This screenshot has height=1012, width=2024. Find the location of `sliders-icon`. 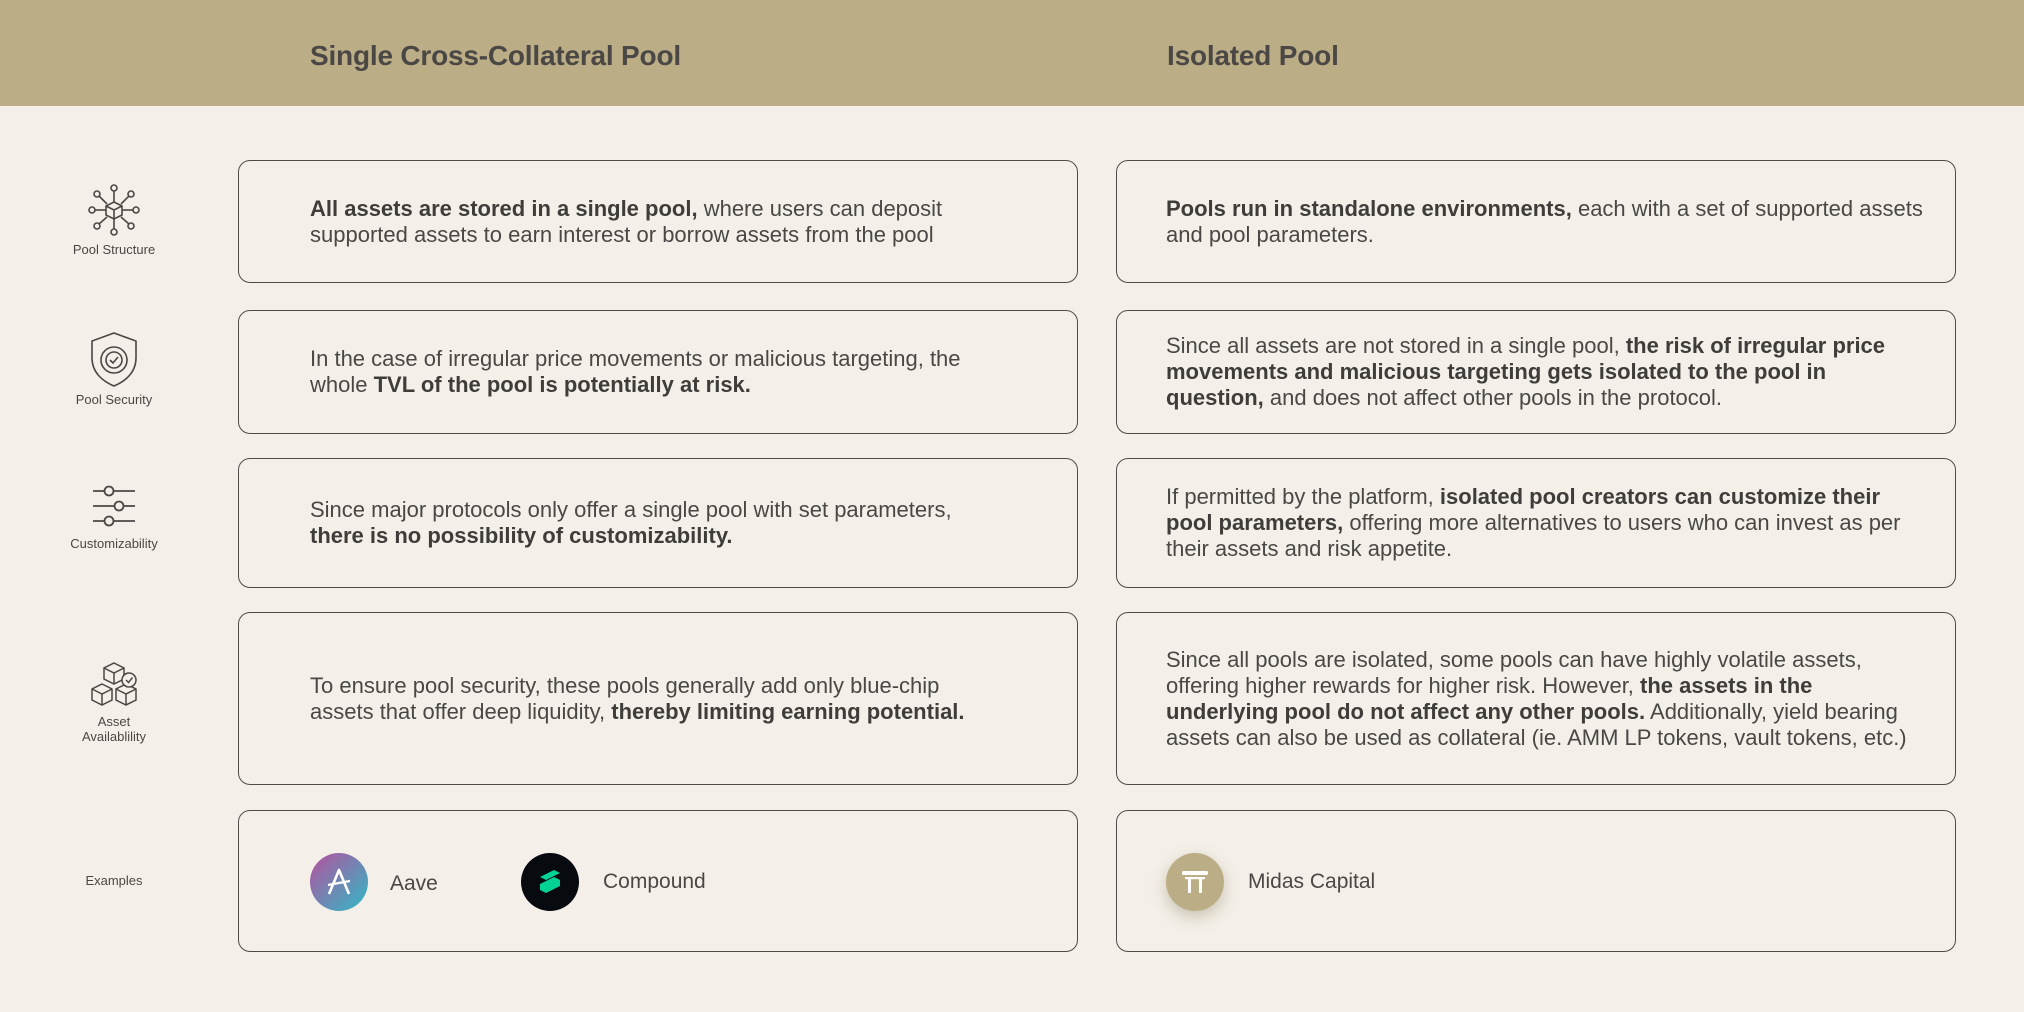

sliders-icon is located at coordinates (114, 506).